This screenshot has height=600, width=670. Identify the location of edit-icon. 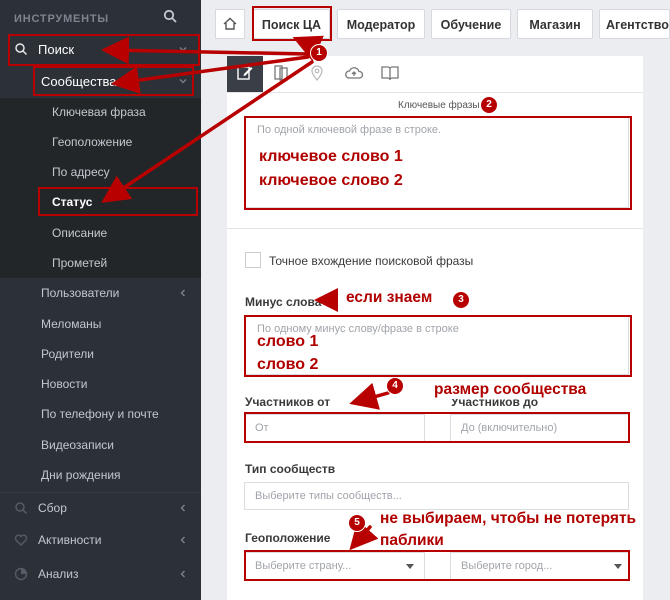
(245, 73).